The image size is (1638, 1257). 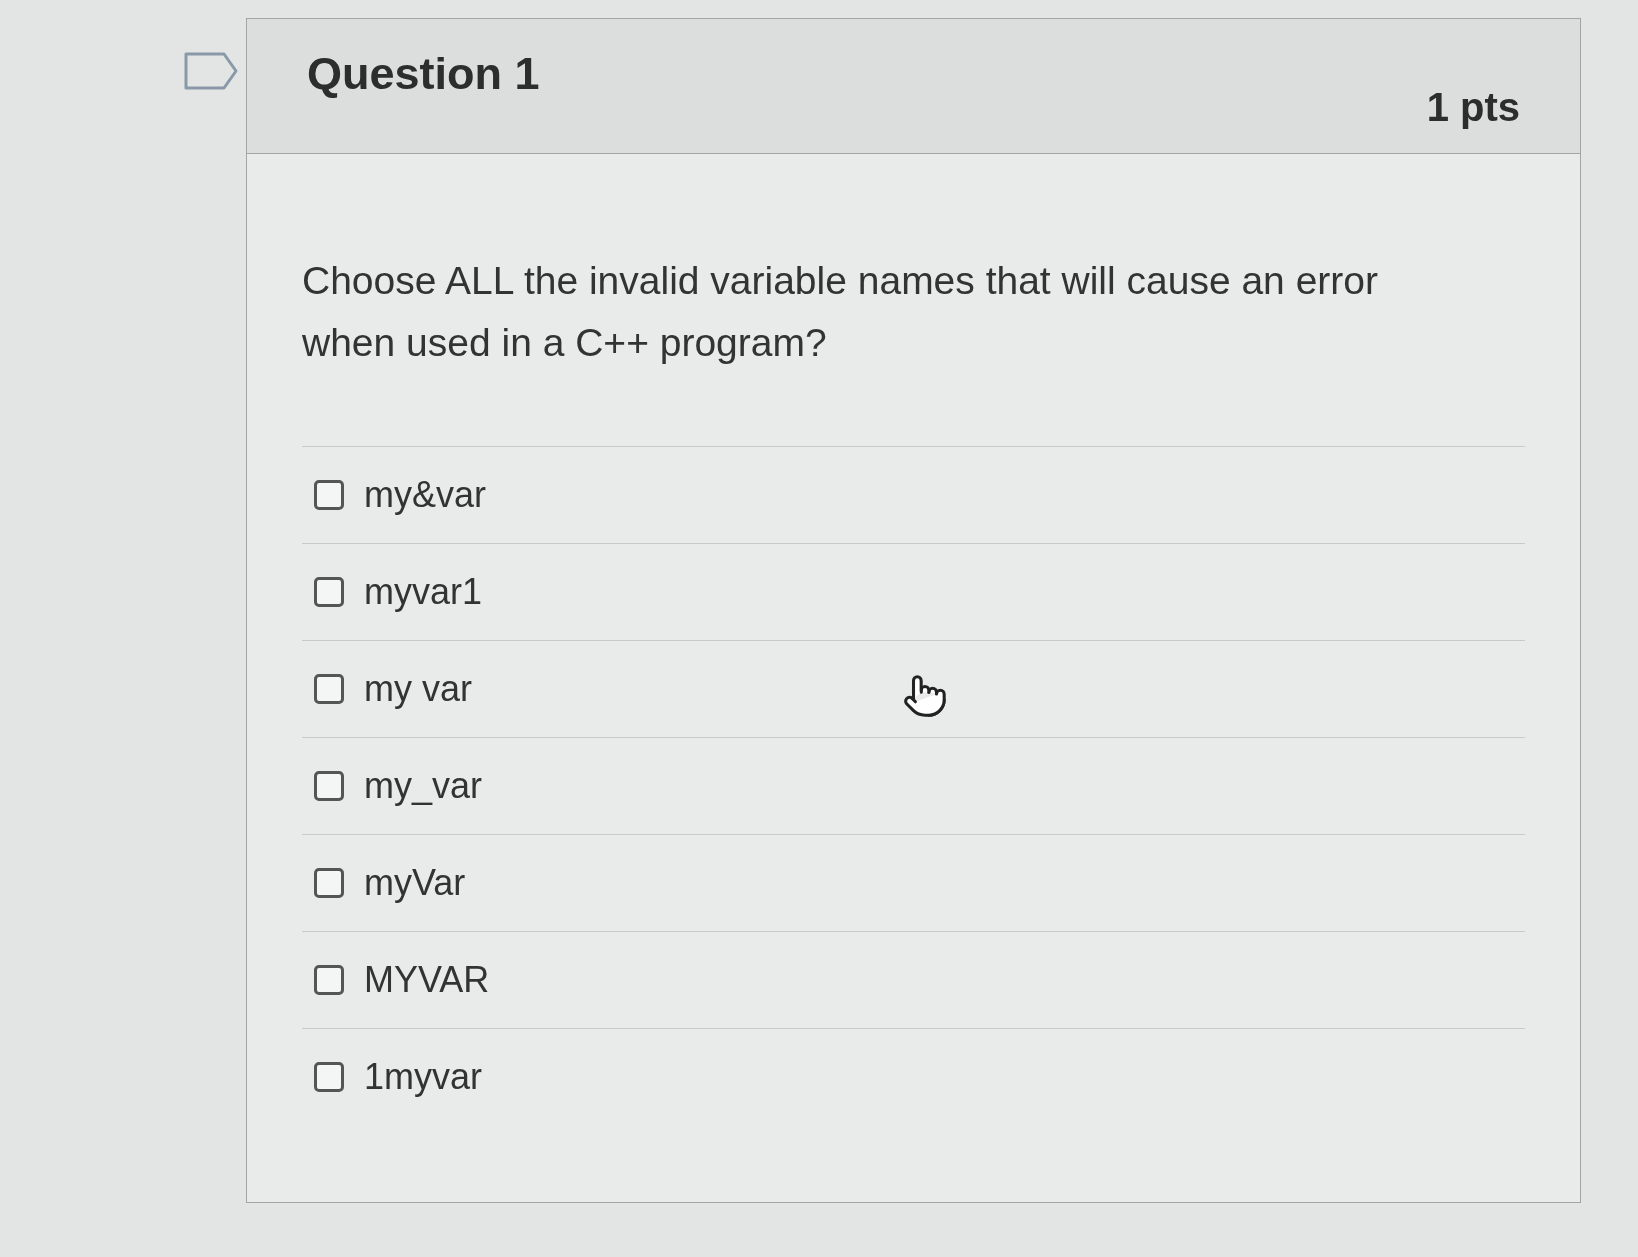 I want to click on question-title: Question 1, so click(x=423, y=71).